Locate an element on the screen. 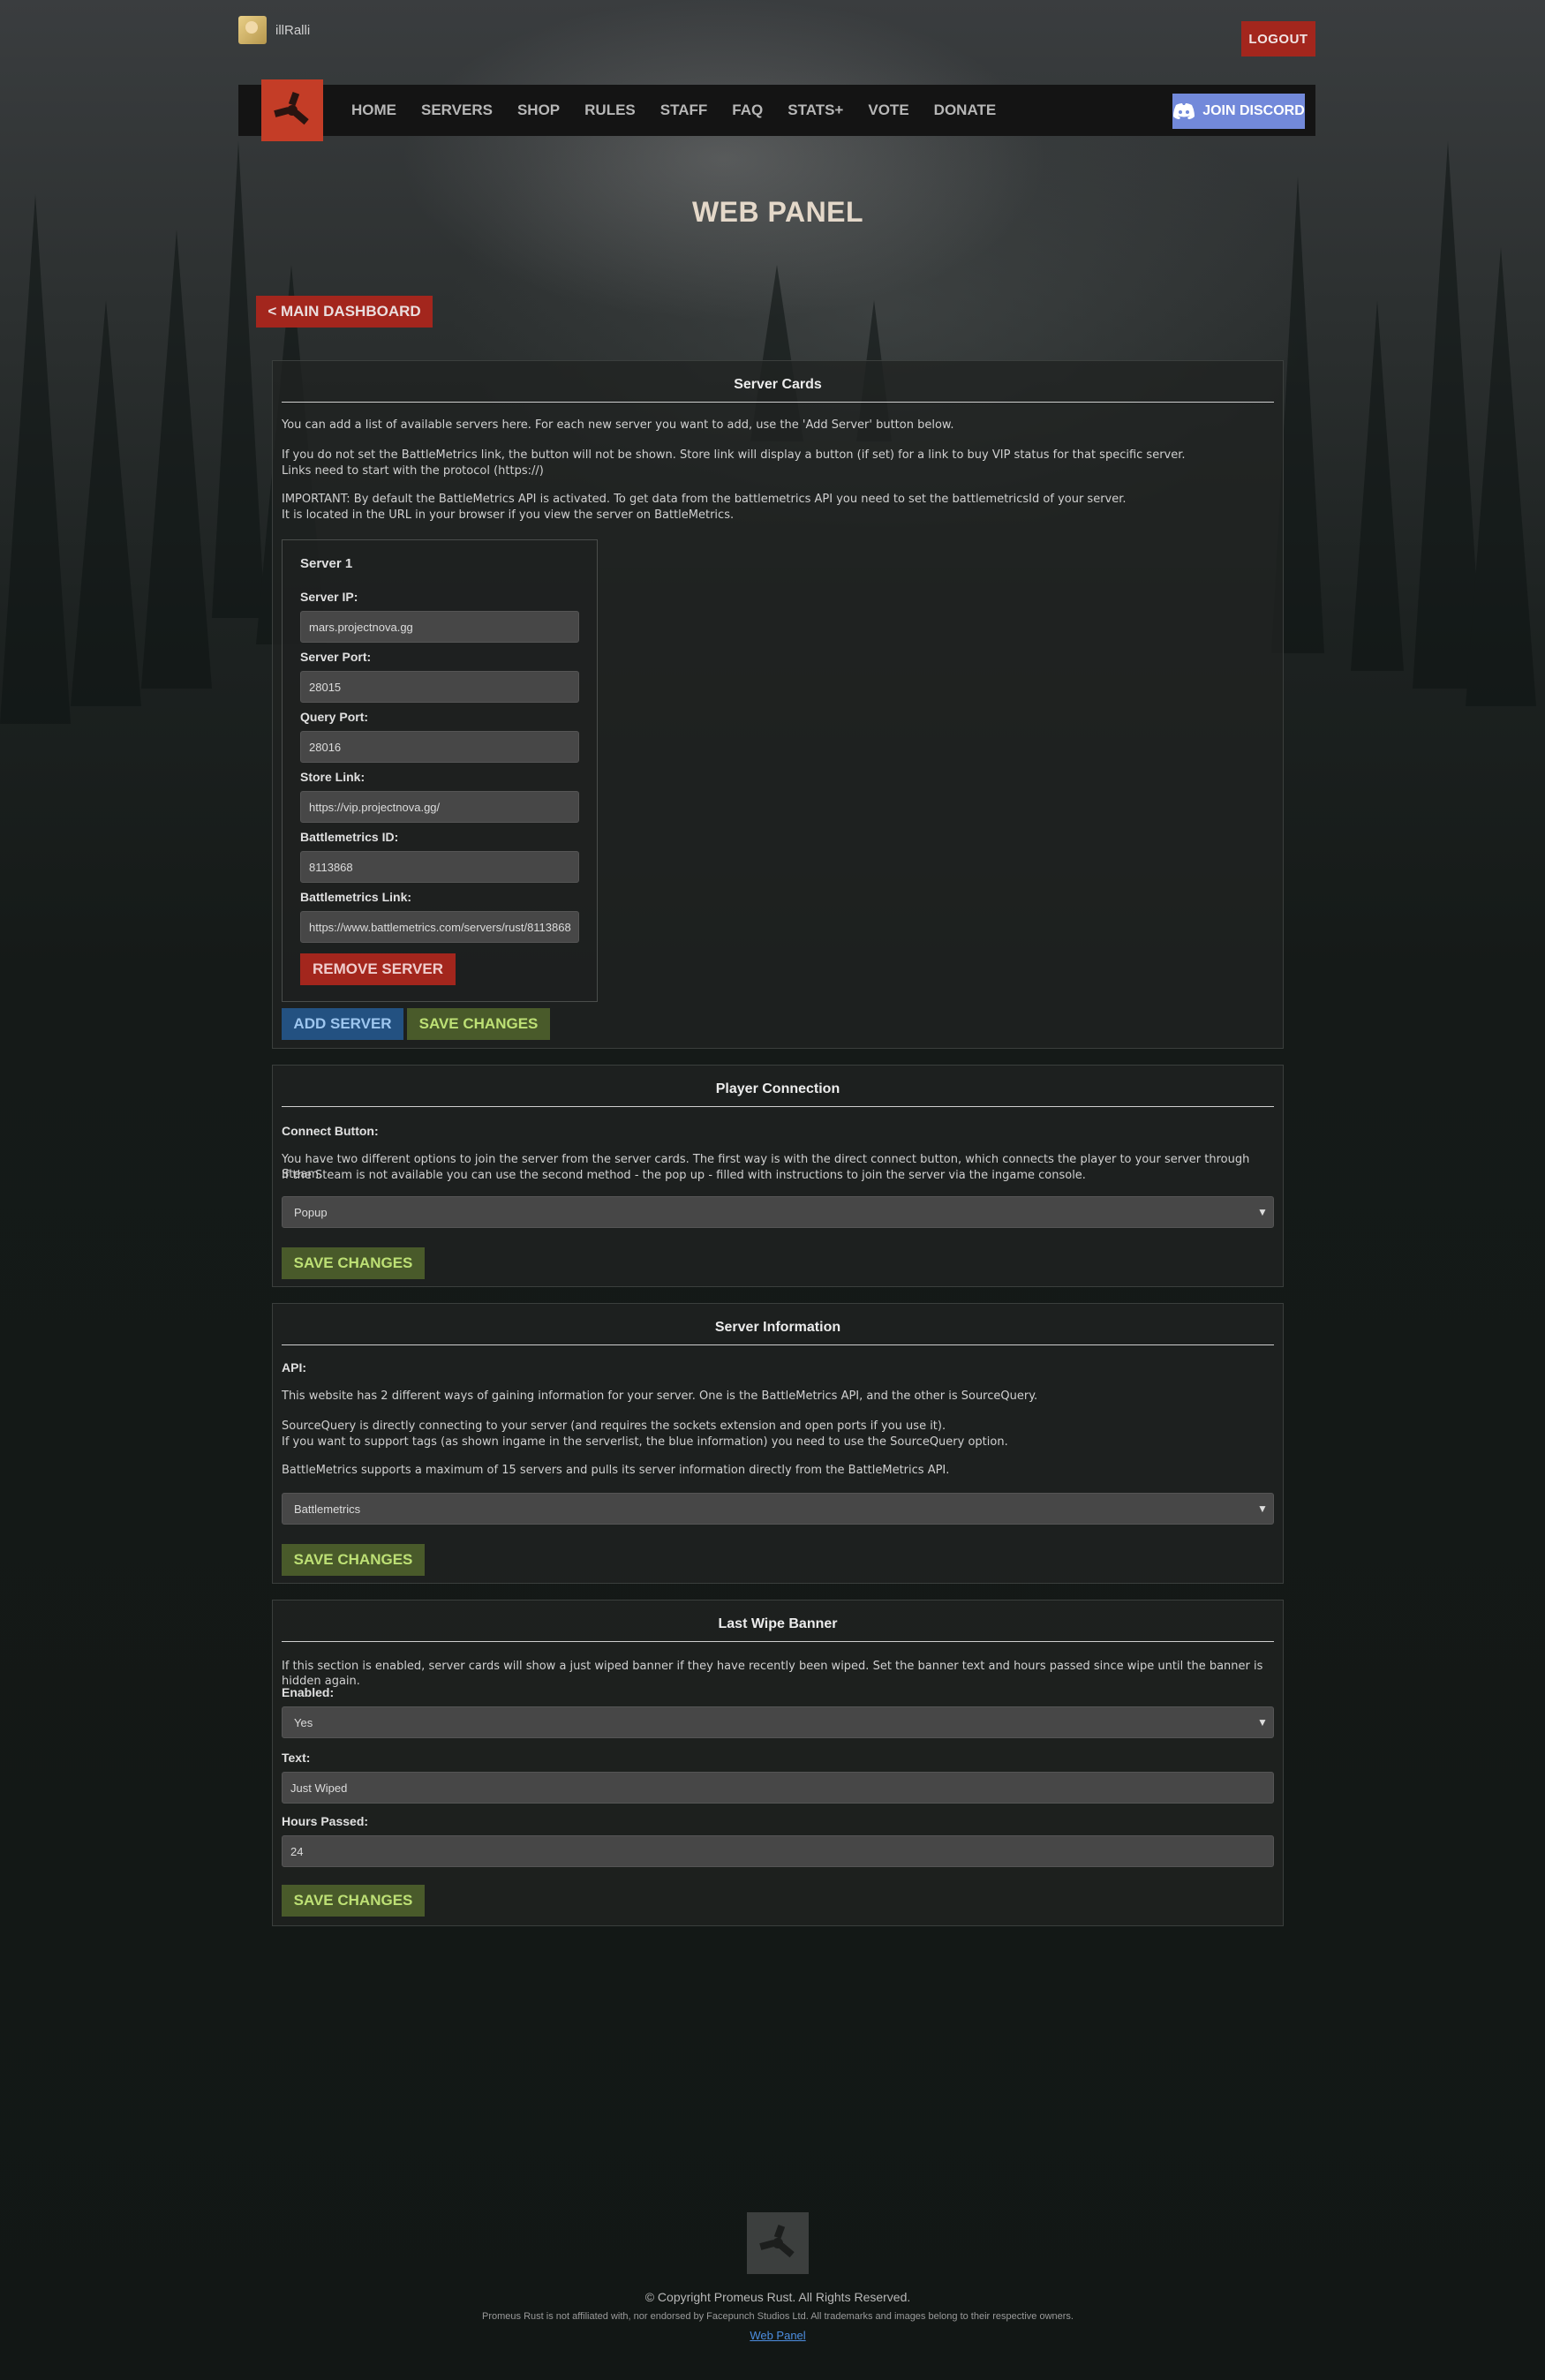 Image resolution: width=1545 pixels, height=2380 pixels. nav-servers: SERVERS is located at coordinates (457, 110).